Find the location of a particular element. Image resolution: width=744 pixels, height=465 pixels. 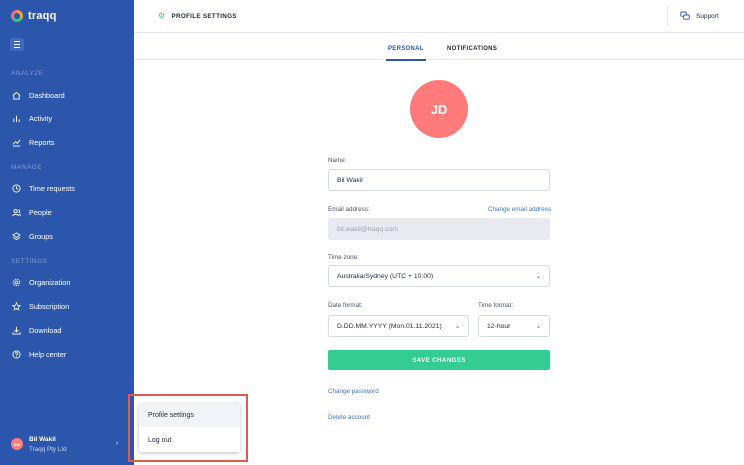

date-format-value: D.DD.MM.YYYY (Mon.01.11.2021) is located at coordinates (389, 326).